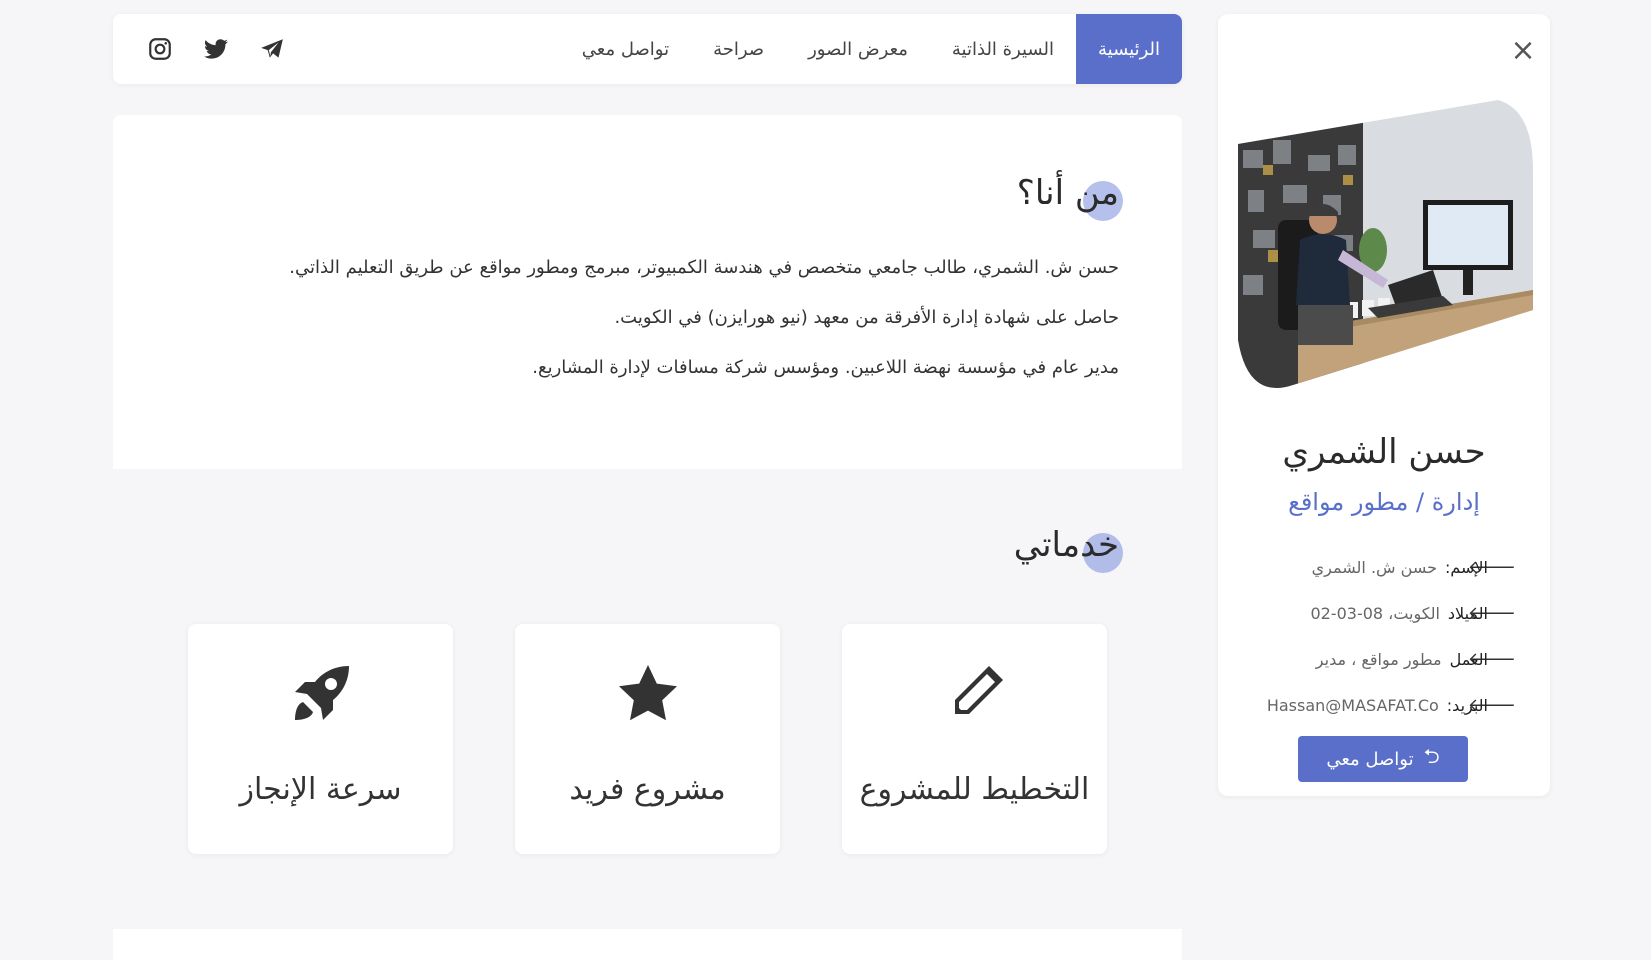 The image size is (1651, 960). I want to click on info-item-birth: 🡐 الميلاد الكويت، 08-03-02, so click(1371, 613).